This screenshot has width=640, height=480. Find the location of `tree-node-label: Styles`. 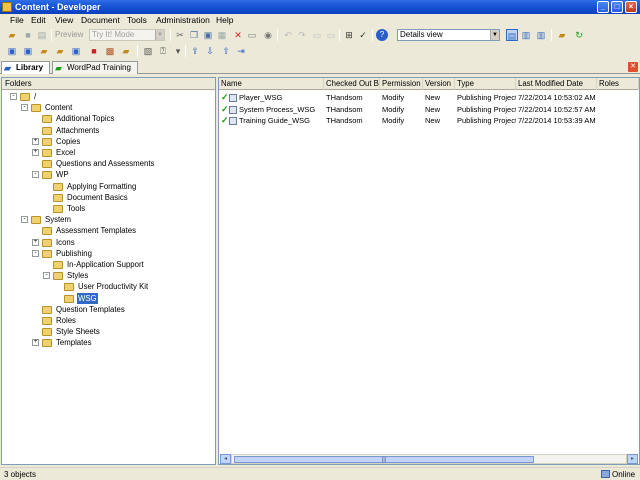

tree-node-label: Styles is located at coordinates (78, 276).